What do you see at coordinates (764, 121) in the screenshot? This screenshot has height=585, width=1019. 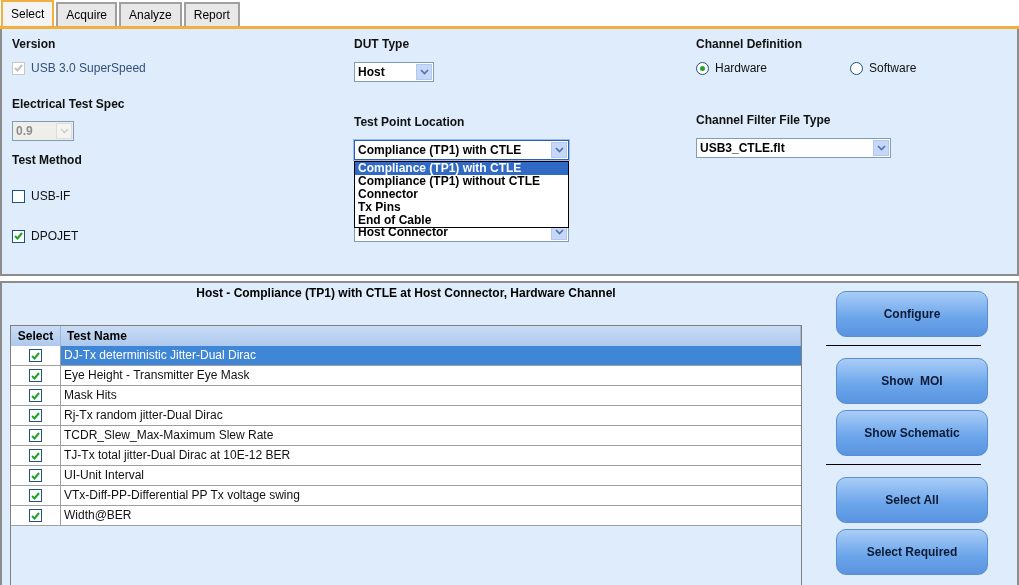 I see `channel-filter-label: Channel Filter File Type` at bounding box center [764, 121].